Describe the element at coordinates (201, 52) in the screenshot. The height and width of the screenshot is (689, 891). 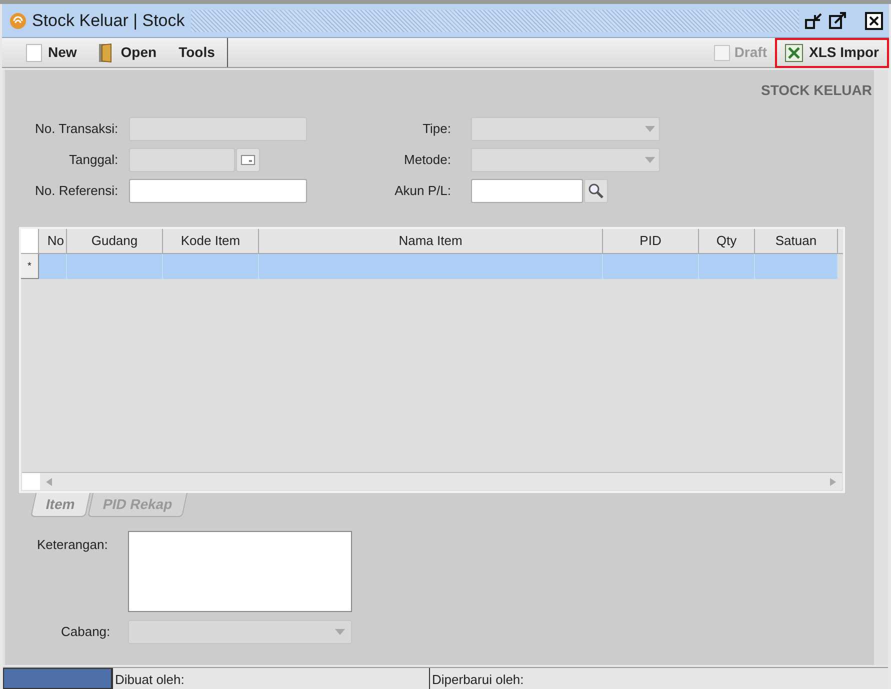
I see `toolbar-button: Tools` at that location.